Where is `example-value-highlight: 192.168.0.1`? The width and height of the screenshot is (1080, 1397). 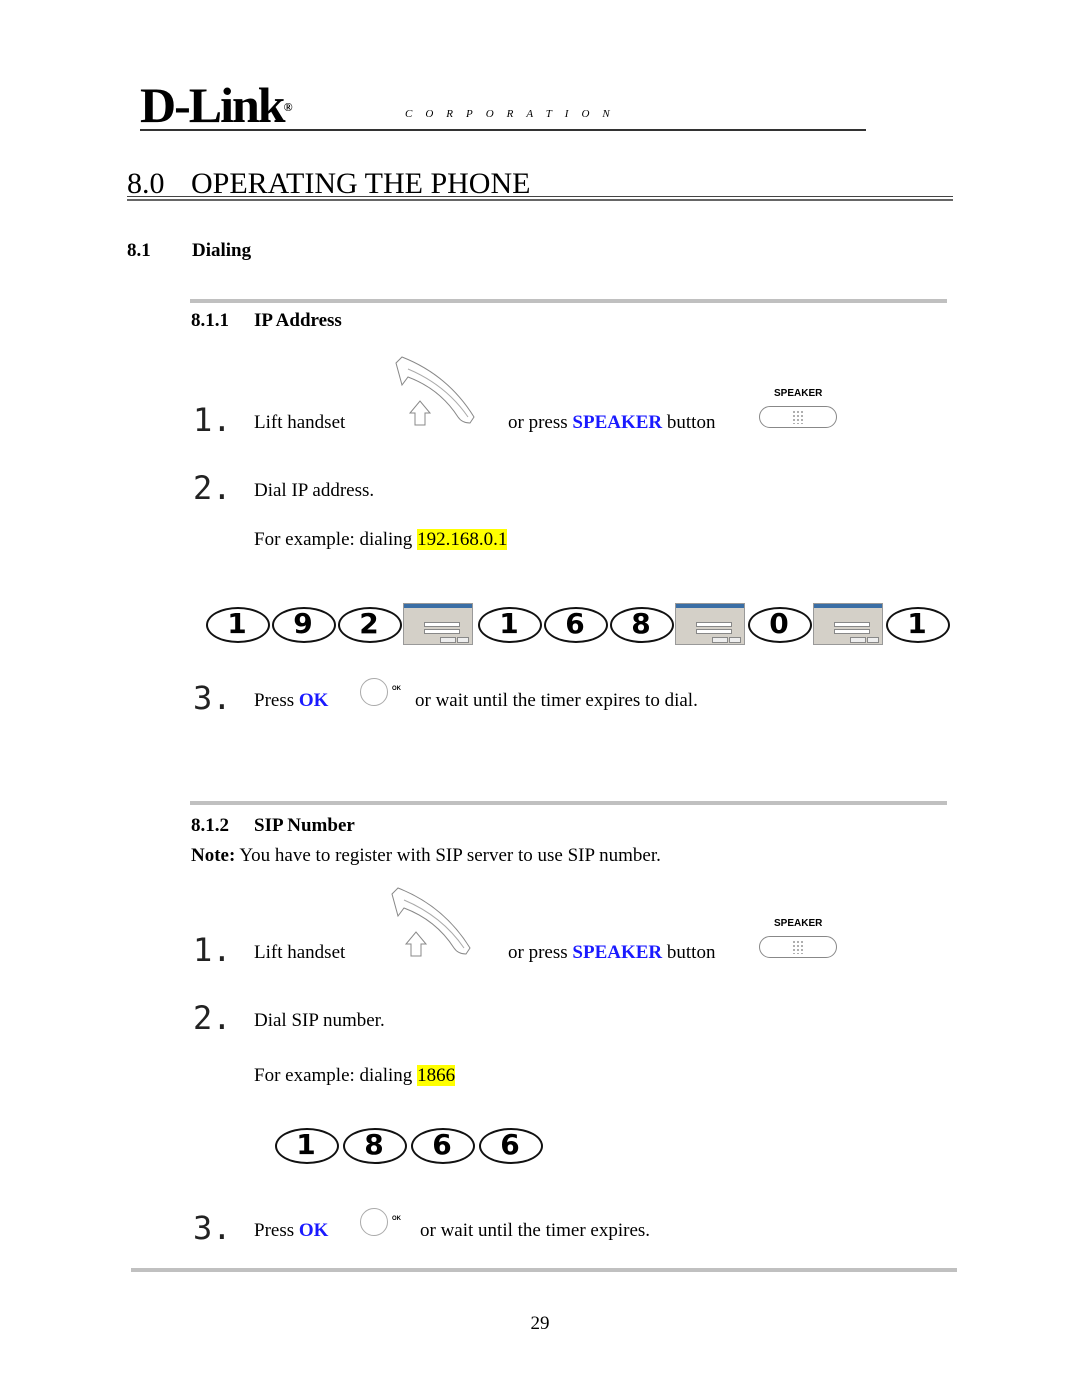 example-value-highlight: 192.168.0.1 is located at coordinates (462, 539).